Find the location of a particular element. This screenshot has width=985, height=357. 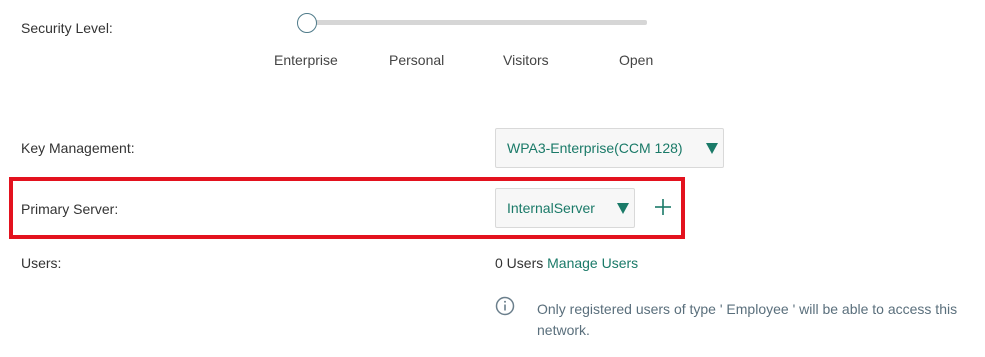

key-management-select: WPA3-Enterprise(CCM 128) is located at coordinates (609, 148).